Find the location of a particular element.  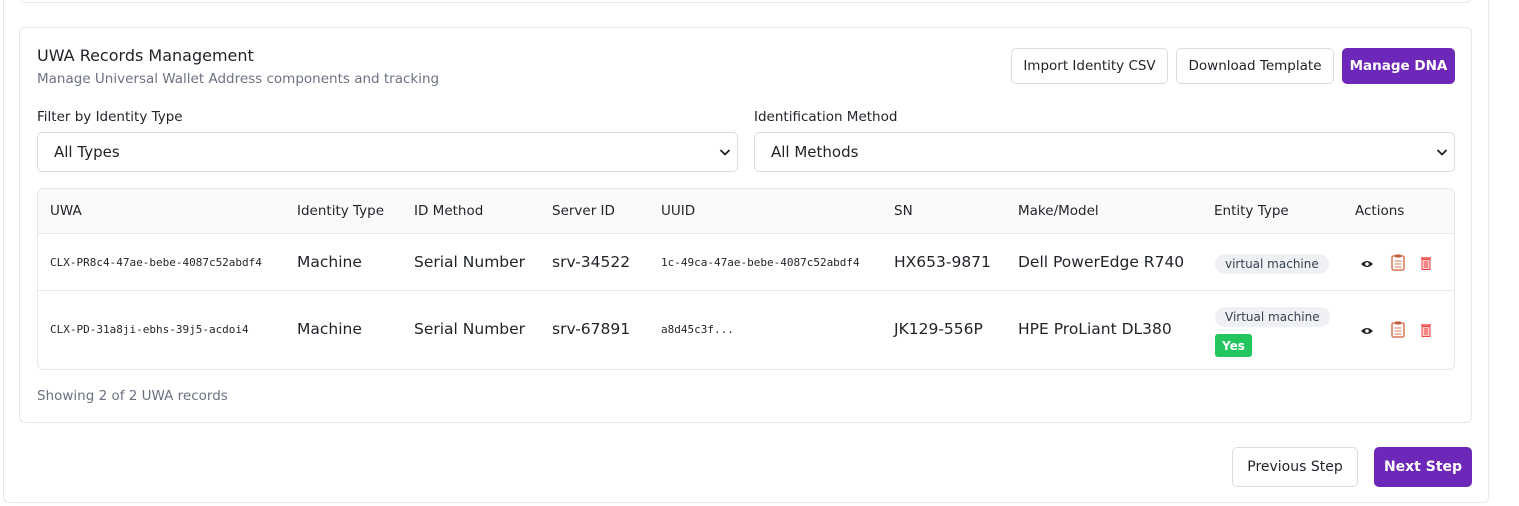

entity-type-badge: Virtual machine is located at coordinates (1272, 317).